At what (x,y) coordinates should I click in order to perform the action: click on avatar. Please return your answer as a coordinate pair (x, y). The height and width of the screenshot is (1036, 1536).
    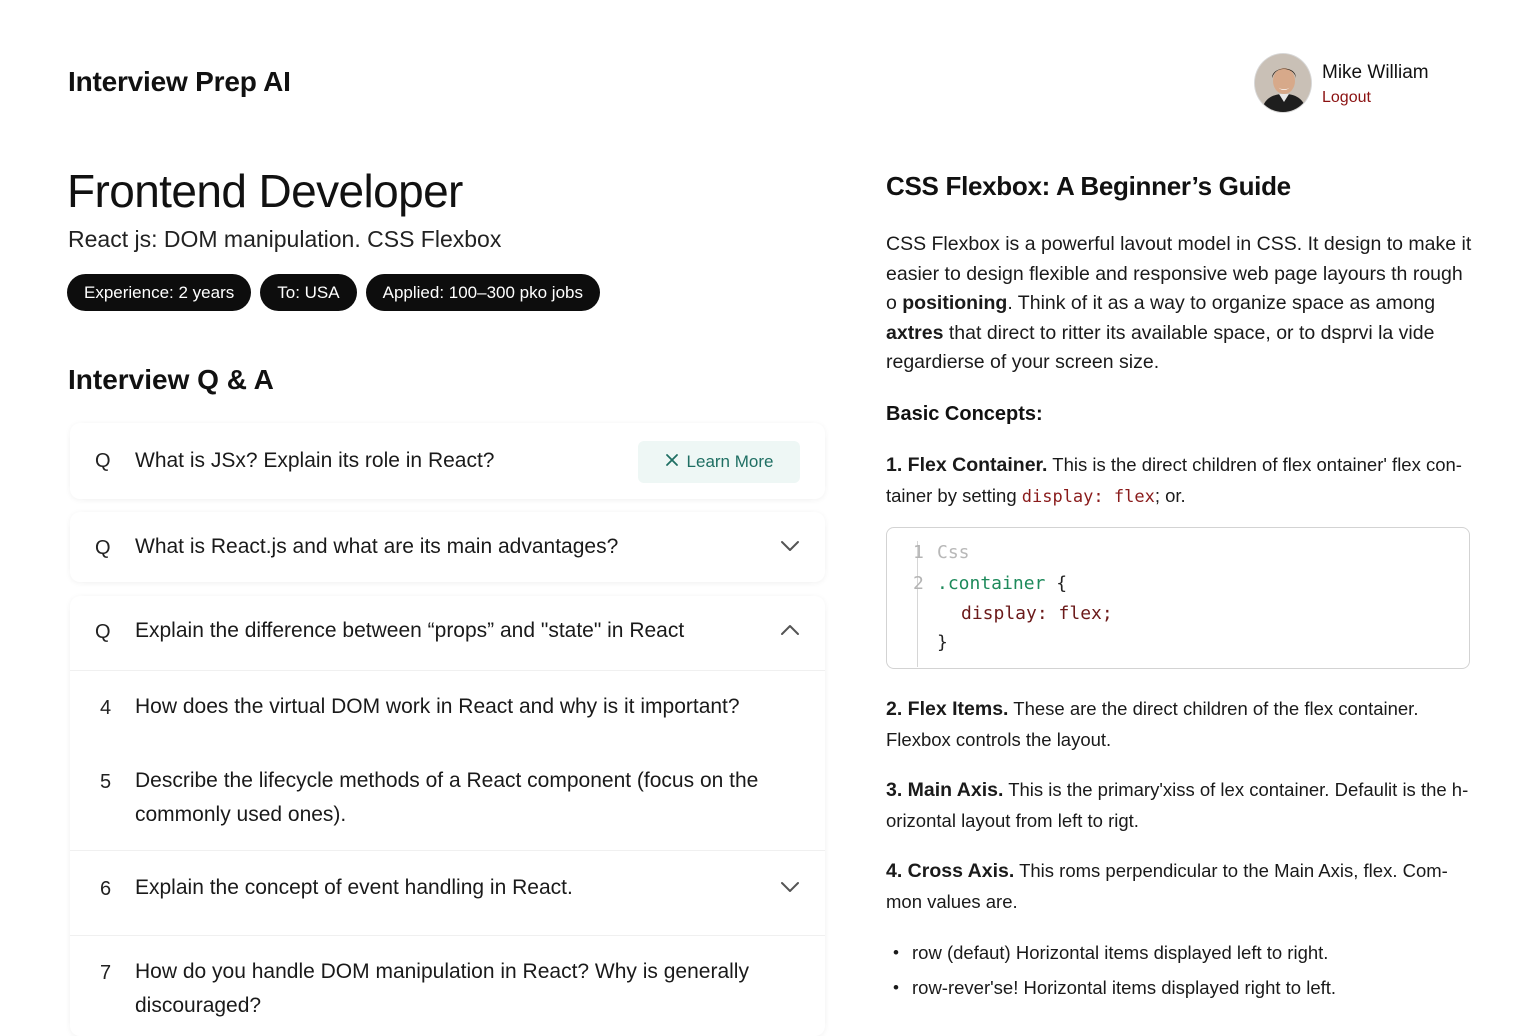
    Looking at the image, I should click on (1283, 83).